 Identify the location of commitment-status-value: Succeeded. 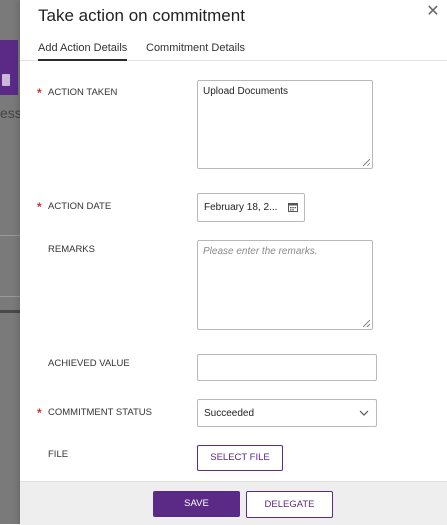
(229, 413).